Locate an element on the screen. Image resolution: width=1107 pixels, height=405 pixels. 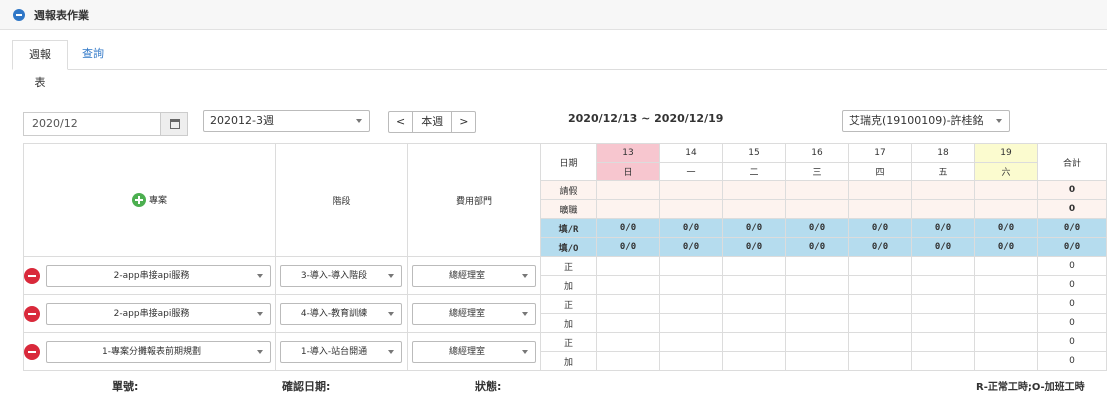
employee-select: 艾瑞克(19100109)-許桂銘 is located at coordinates (926, 121).